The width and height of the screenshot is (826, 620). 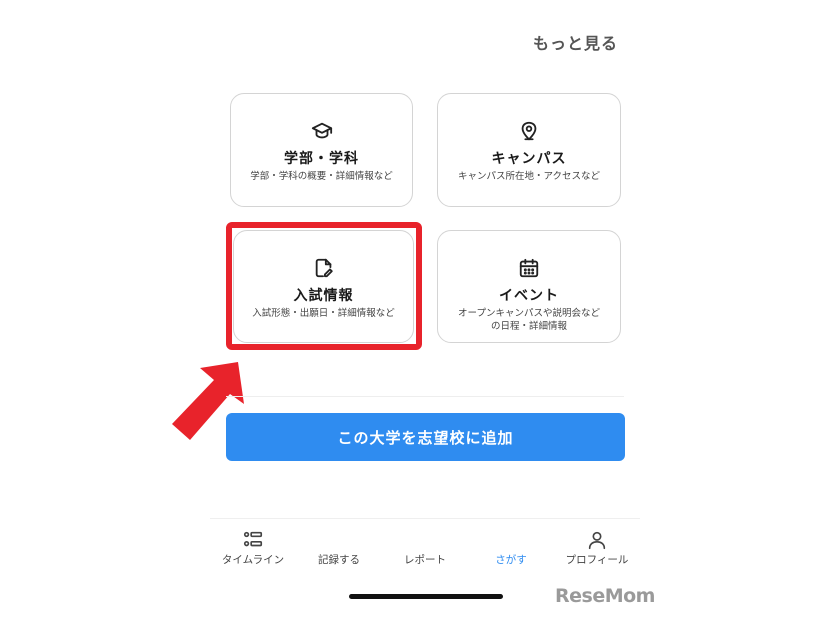 I want to click on tab-timeline: タイムライン, so click(x=253, y=549).